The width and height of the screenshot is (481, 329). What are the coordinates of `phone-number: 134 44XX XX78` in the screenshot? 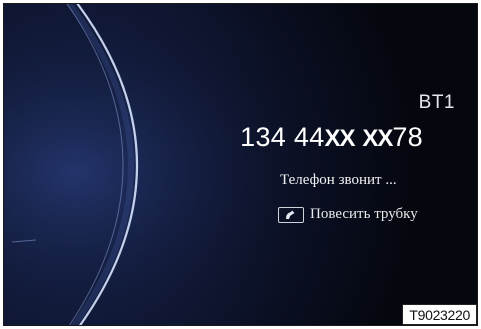 It's located at (331, 137).